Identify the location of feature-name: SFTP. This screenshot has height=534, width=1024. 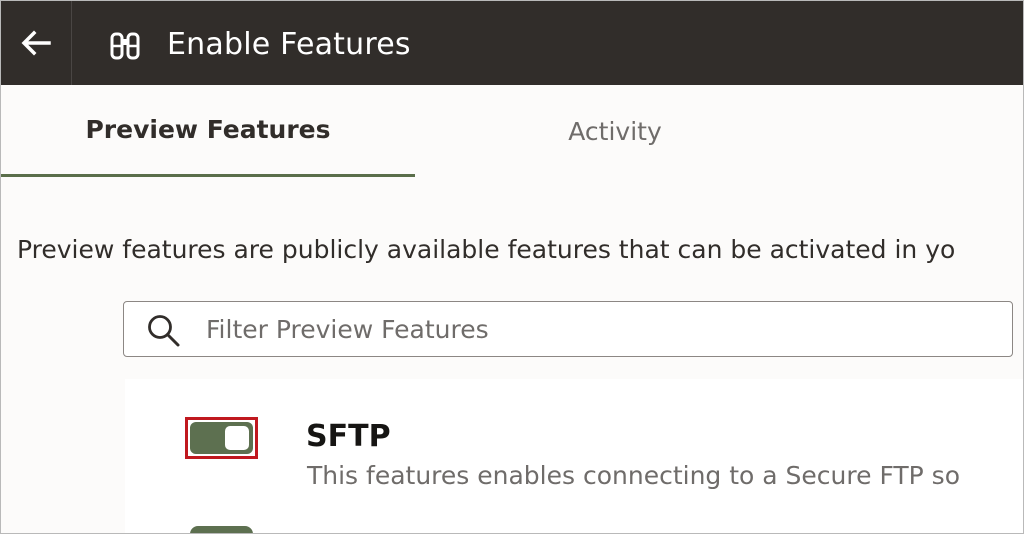
(348, 436).